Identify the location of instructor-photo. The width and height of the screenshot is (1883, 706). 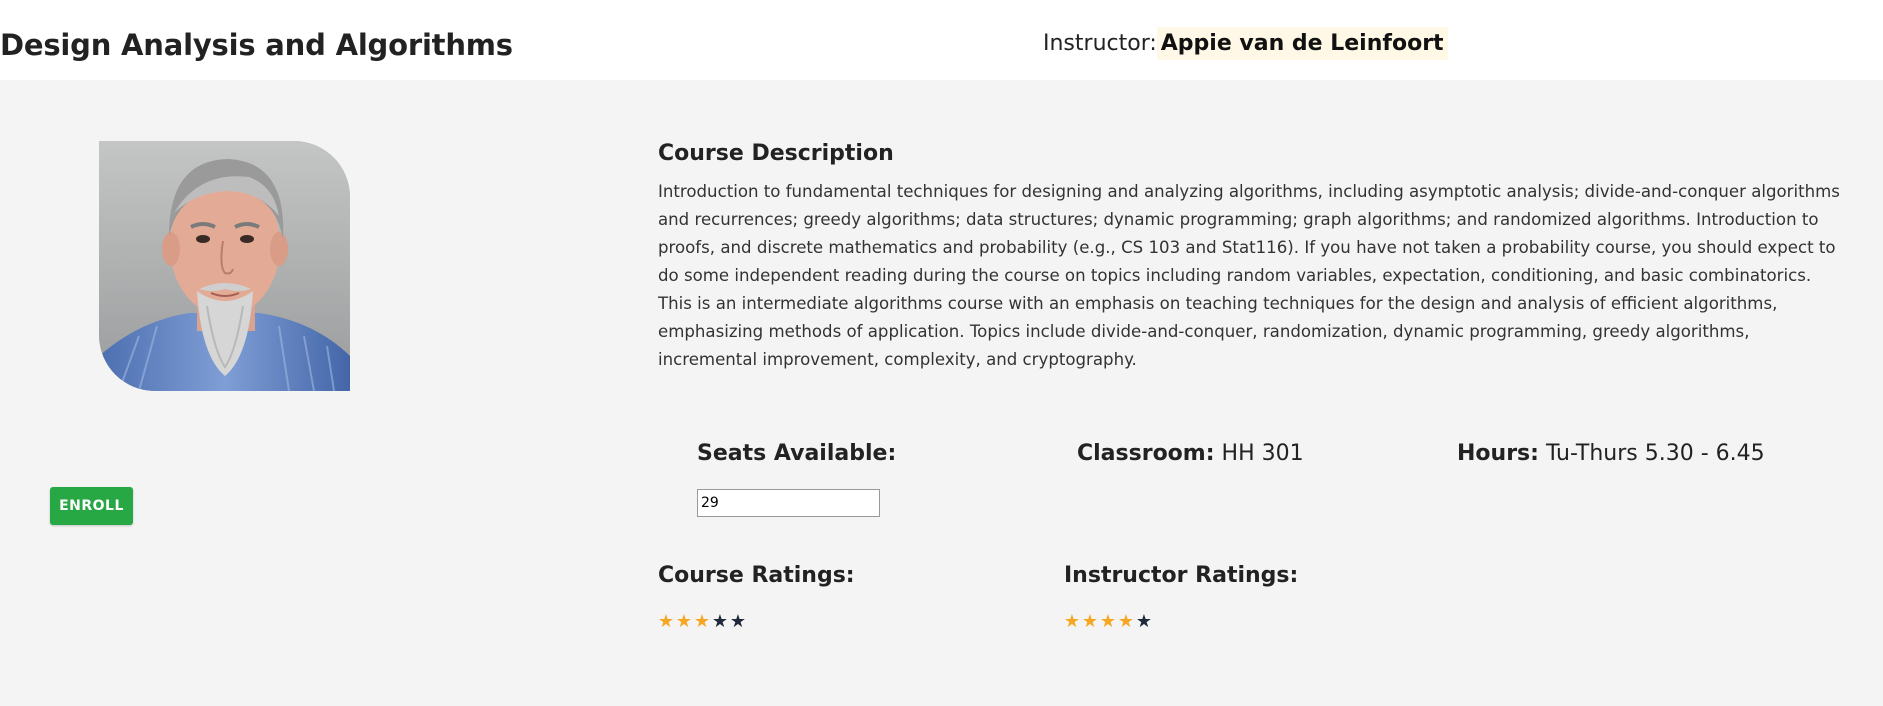
(224, 266).